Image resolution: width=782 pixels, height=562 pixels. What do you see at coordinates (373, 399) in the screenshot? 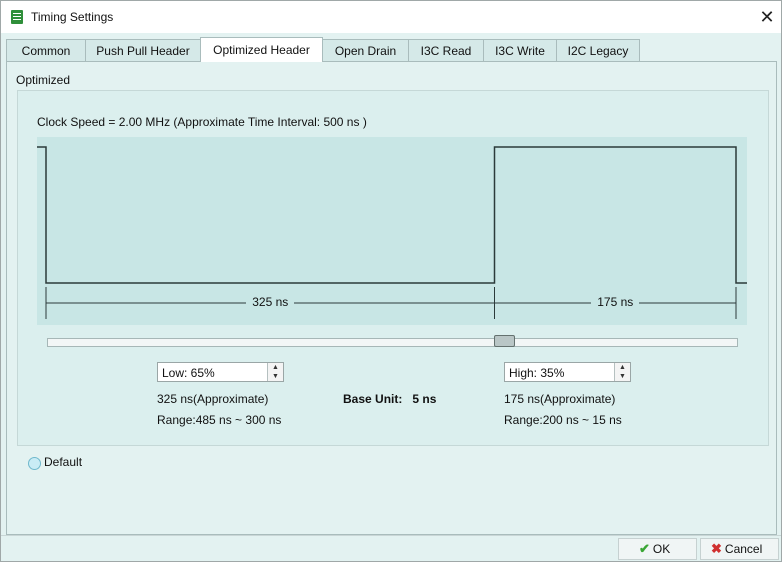
I see `base-unit-label: Base Unit:` at bounding box center [373, 399].